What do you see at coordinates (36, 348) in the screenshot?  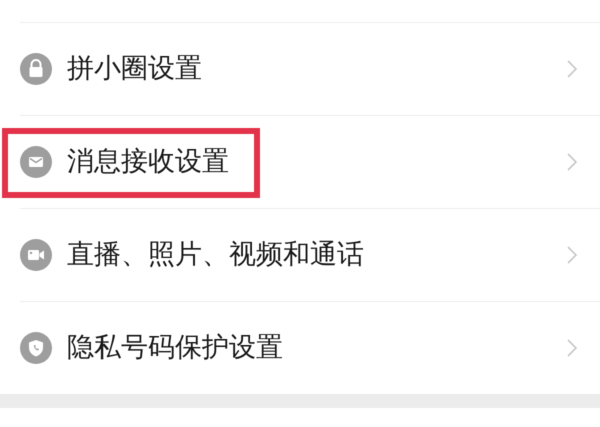 I see `shield-phone-icon` at bounding box center [36, 348].